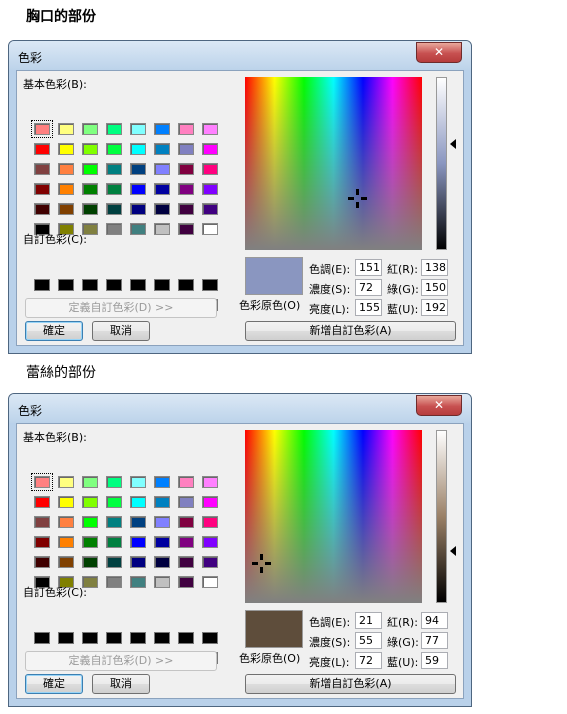 This screenshot has width=567, height=714. Describe the element at coordinates (434, 640) in the screenshot. I see `green-field: 77` at that location.